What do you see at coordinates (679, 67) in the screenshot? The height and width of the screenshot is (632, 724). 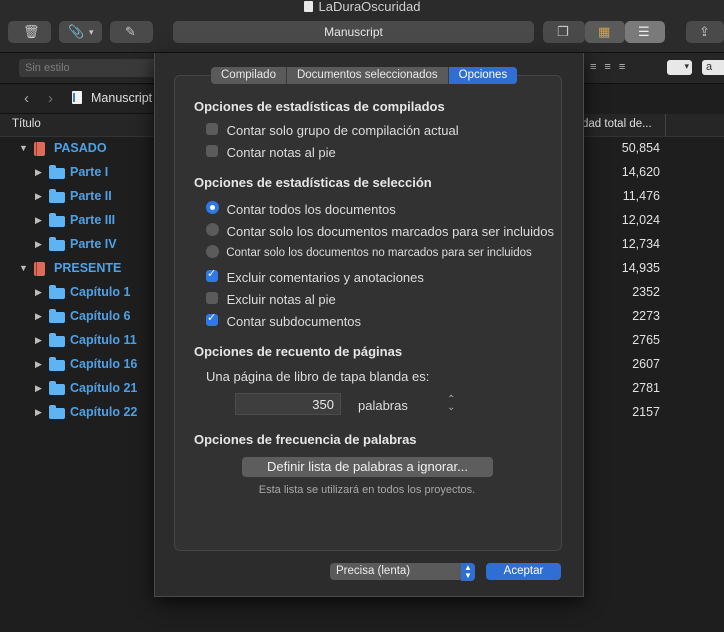 I see `color-well: ▾` at bounding box center [679, 67].